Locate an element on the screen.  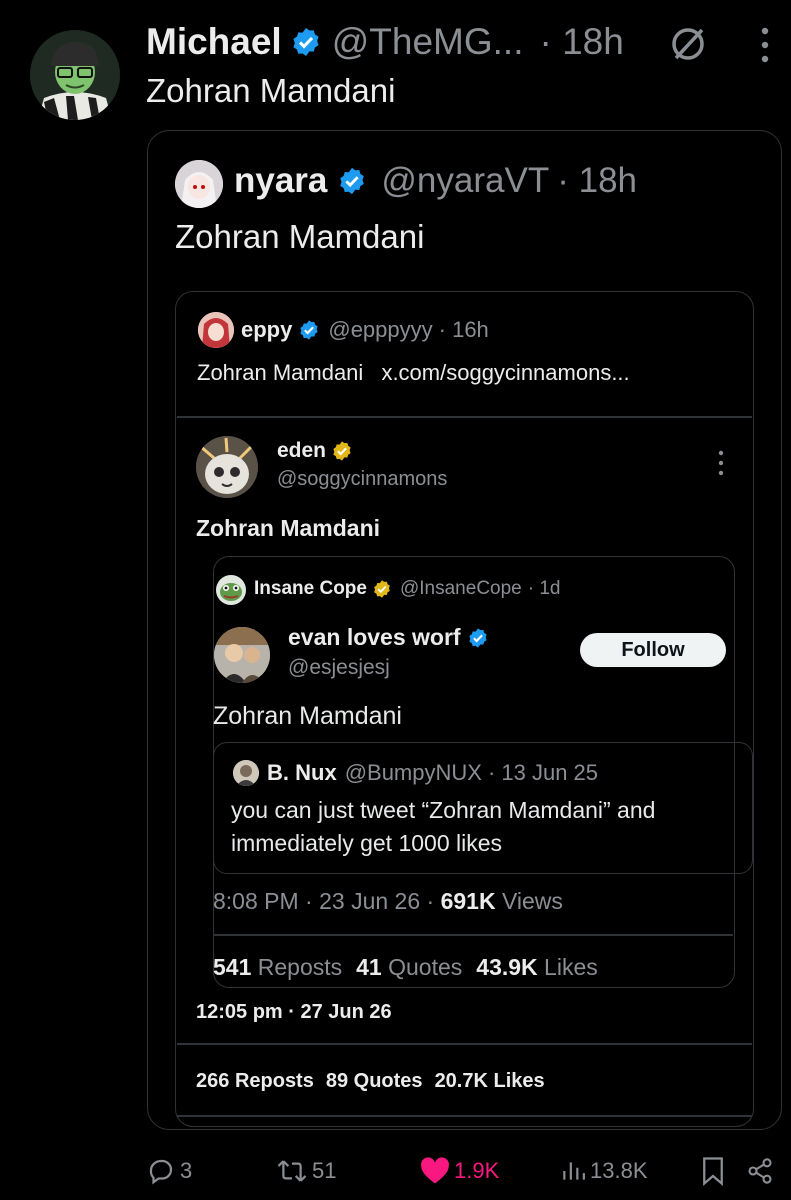
views-count: 691K is located at coordinates (468, 901).